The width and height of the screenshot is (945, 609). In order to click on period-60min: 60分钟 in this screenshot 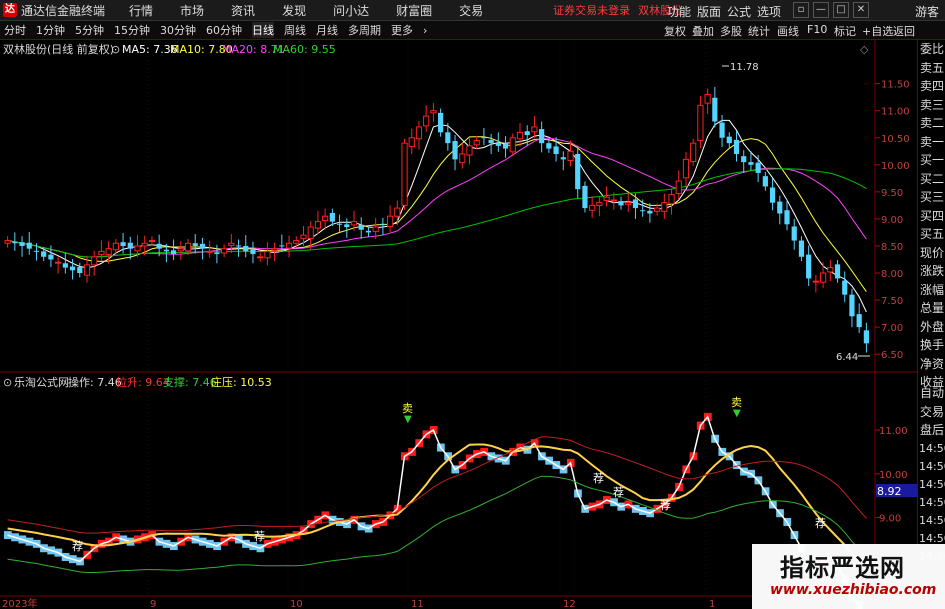, I will do `click(224, 30)`.